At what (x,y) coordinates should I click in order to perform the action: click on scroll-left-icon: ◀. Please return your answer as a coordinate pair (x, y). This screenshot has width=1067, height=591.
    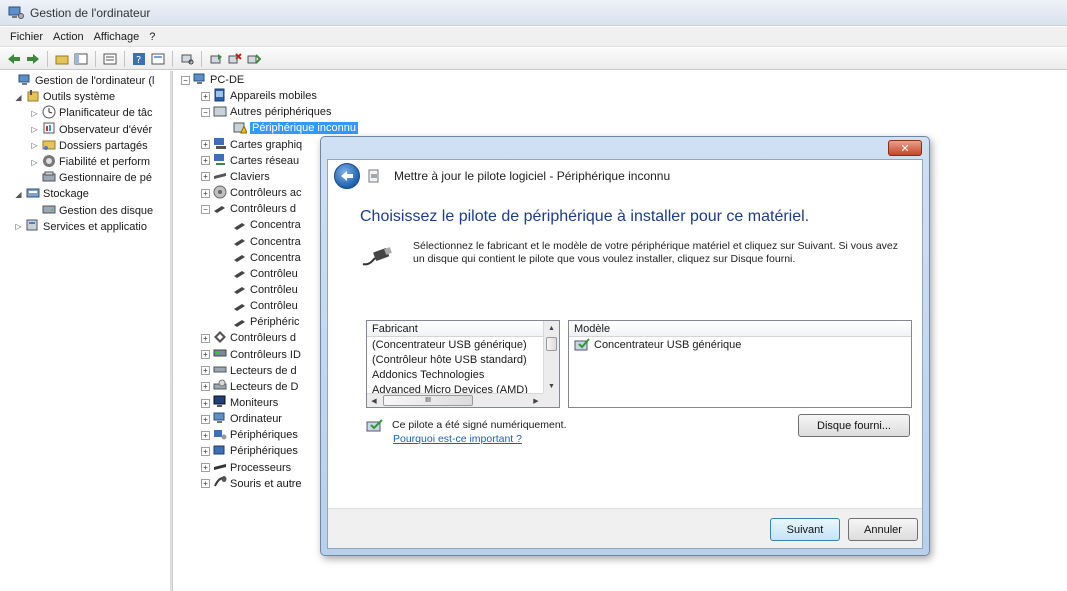
    Looking at the image, I should click on (374, 400).